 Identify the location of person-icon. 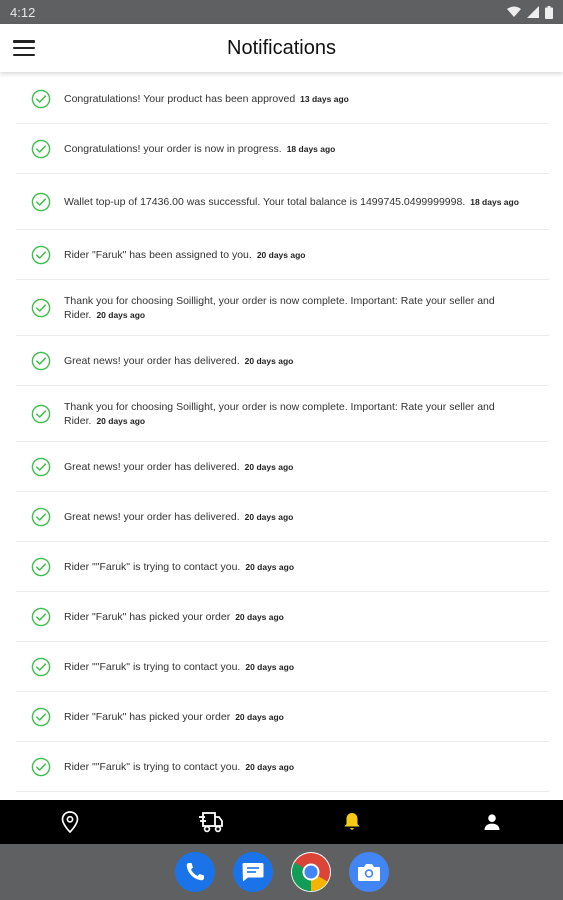
(492, 822).